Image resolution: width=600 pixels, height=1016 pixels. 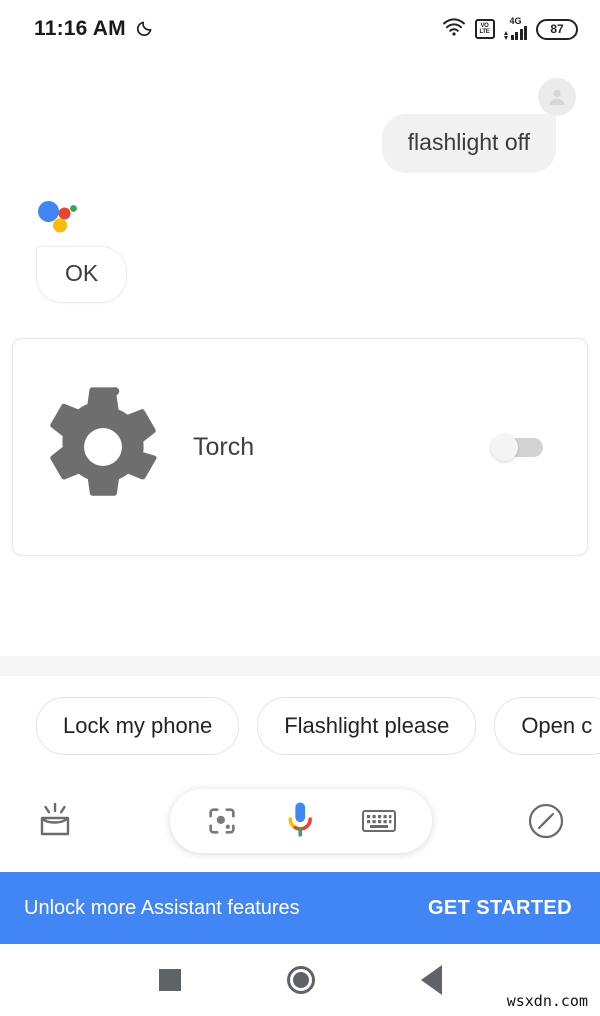 I want to click on suggestion-chip: Open c, so click(x=547, y=726).